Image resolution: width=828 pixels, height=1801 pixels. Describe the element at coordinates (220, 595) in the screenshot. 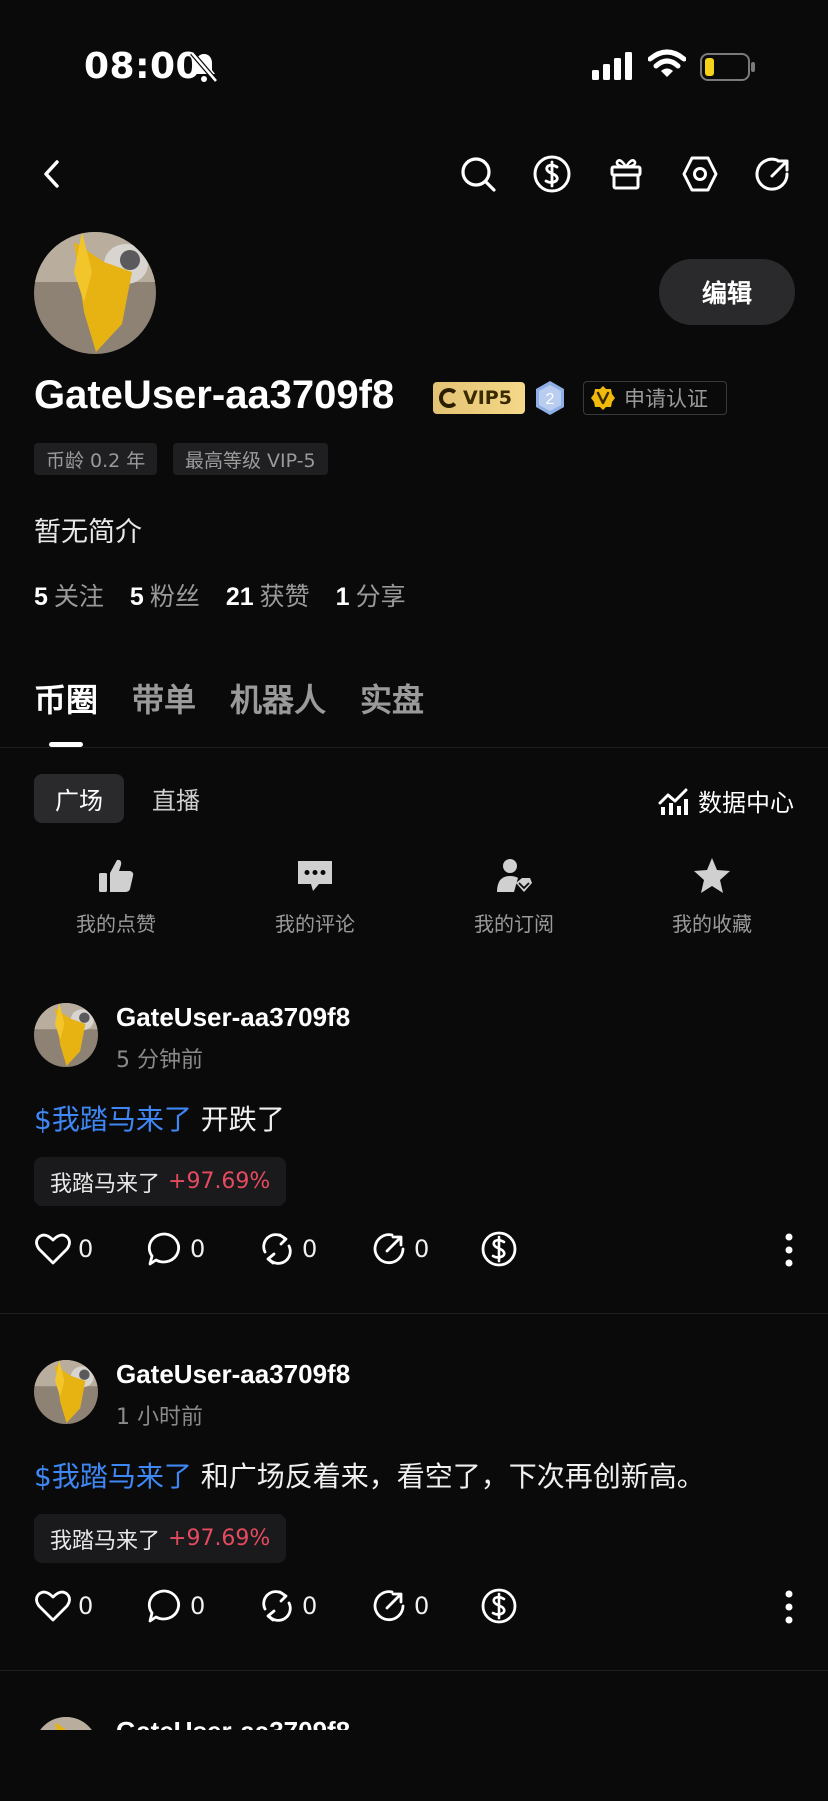

I see `profile-stats: 5 关注 5 粉丝 21 获赞 1 分享` at that location.